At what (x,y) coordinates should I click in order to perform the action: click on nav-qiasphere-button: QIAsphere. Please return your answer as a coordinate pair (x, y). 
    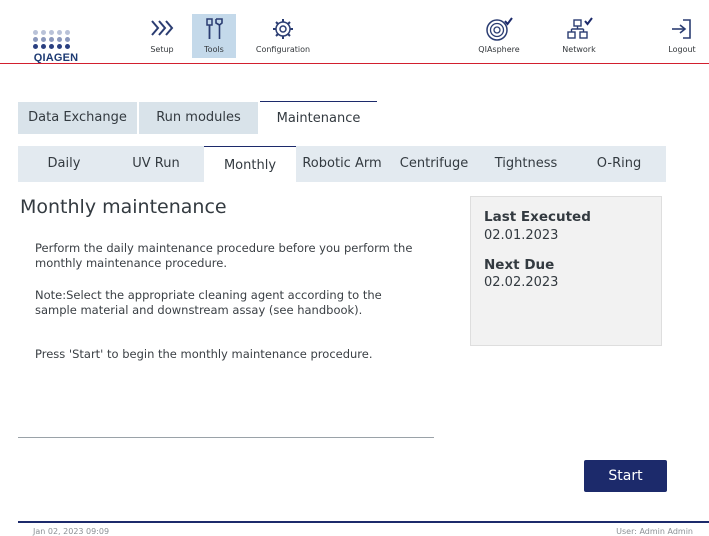
    Looking at the image, I should click on (499, 36).